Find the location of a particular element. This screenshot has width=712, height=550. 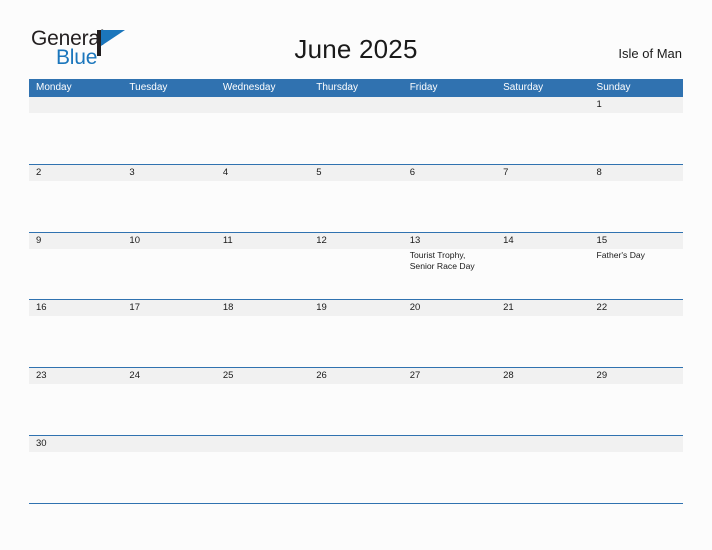

day-event-line: Tourist Trophy, is located at coordinates (437, 254).